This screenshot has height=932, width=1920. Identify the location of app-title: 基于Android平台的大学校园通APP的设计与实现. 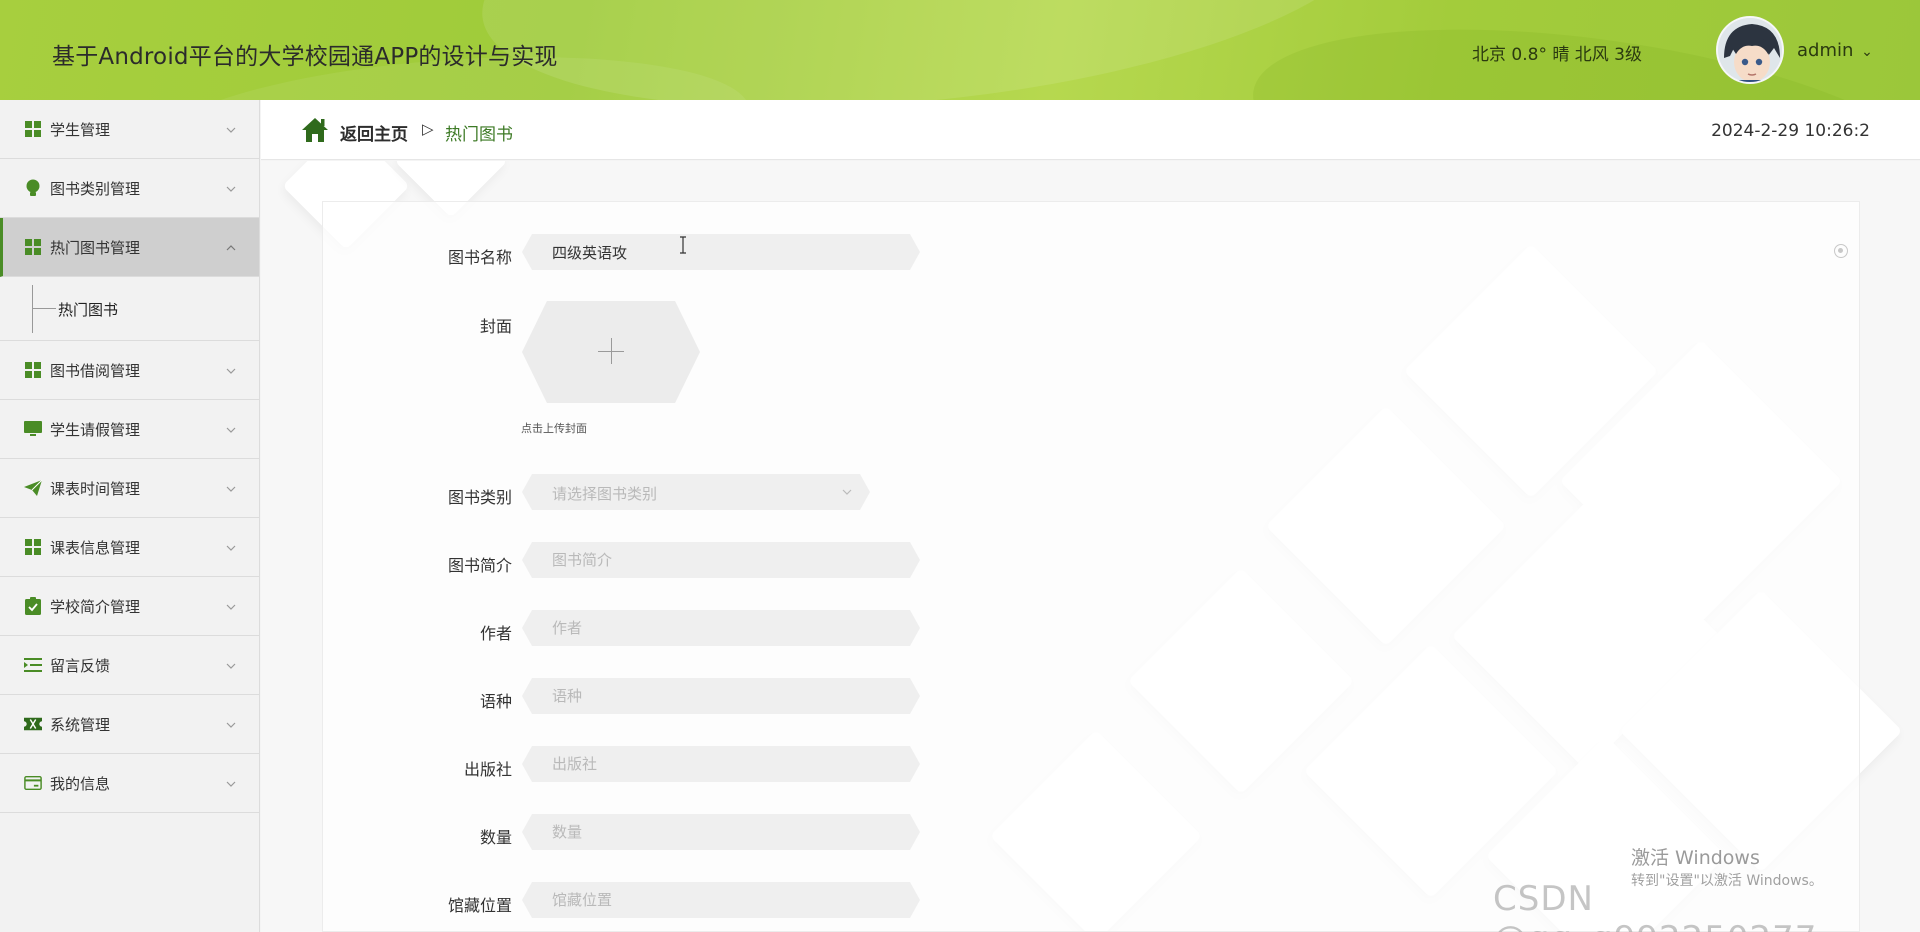
(305, 57).